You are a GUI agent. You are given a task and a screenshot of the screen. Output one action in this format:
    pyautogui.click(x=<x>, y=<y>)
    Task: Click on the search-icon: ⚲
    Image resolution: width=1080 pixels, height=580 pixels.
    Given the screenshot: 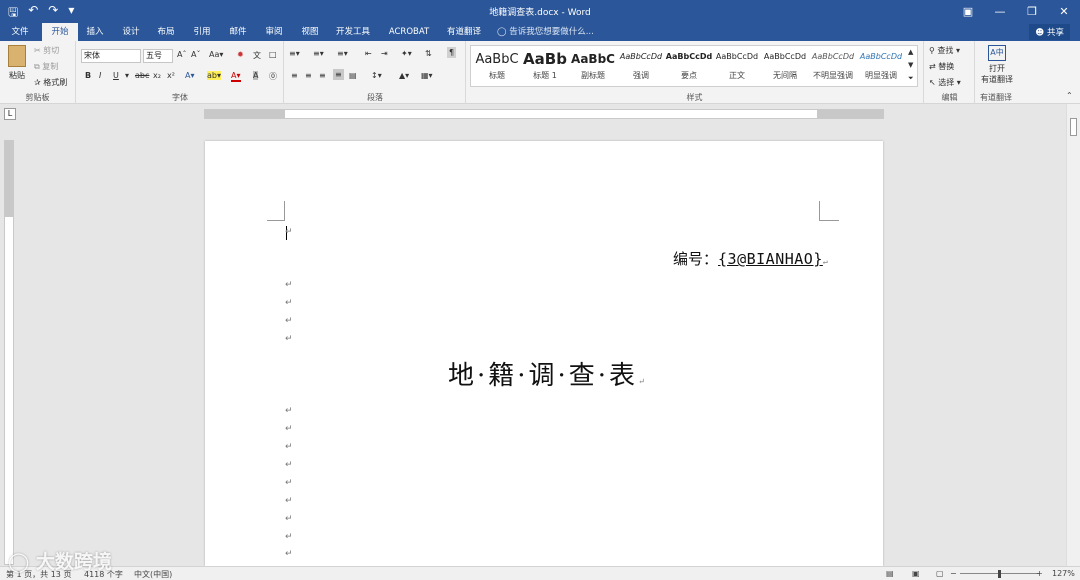 What is the action you would take?
    pyautogui.click(x=932, y=50)
    